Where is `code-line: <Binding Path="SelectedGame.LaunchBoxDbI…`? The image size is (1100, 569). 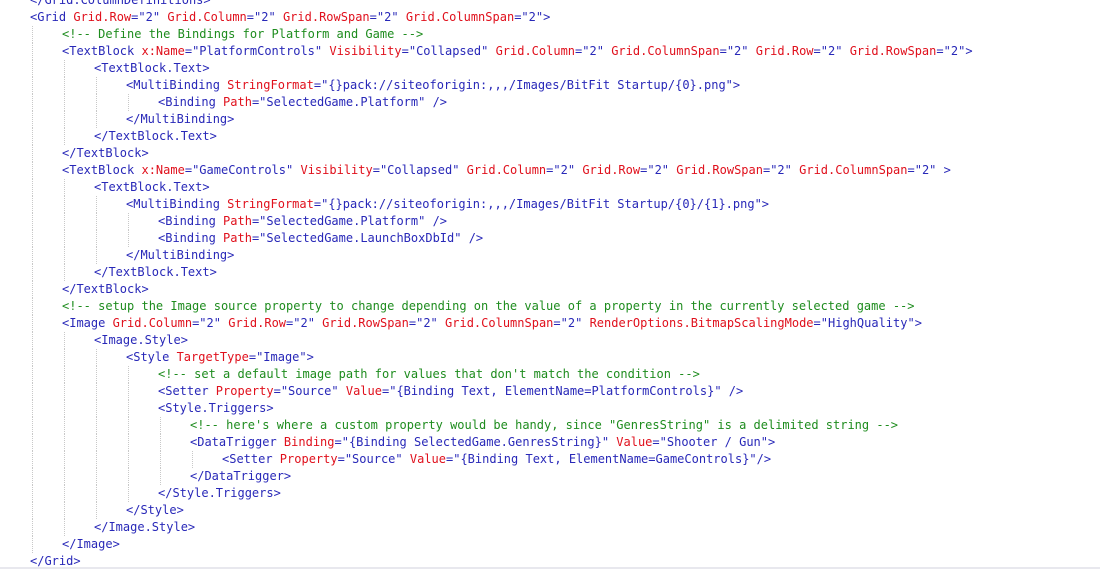
code-line: <Binding Path="SelectedGame.LaunchBoxDbI… is located at coordinates (550, 238).